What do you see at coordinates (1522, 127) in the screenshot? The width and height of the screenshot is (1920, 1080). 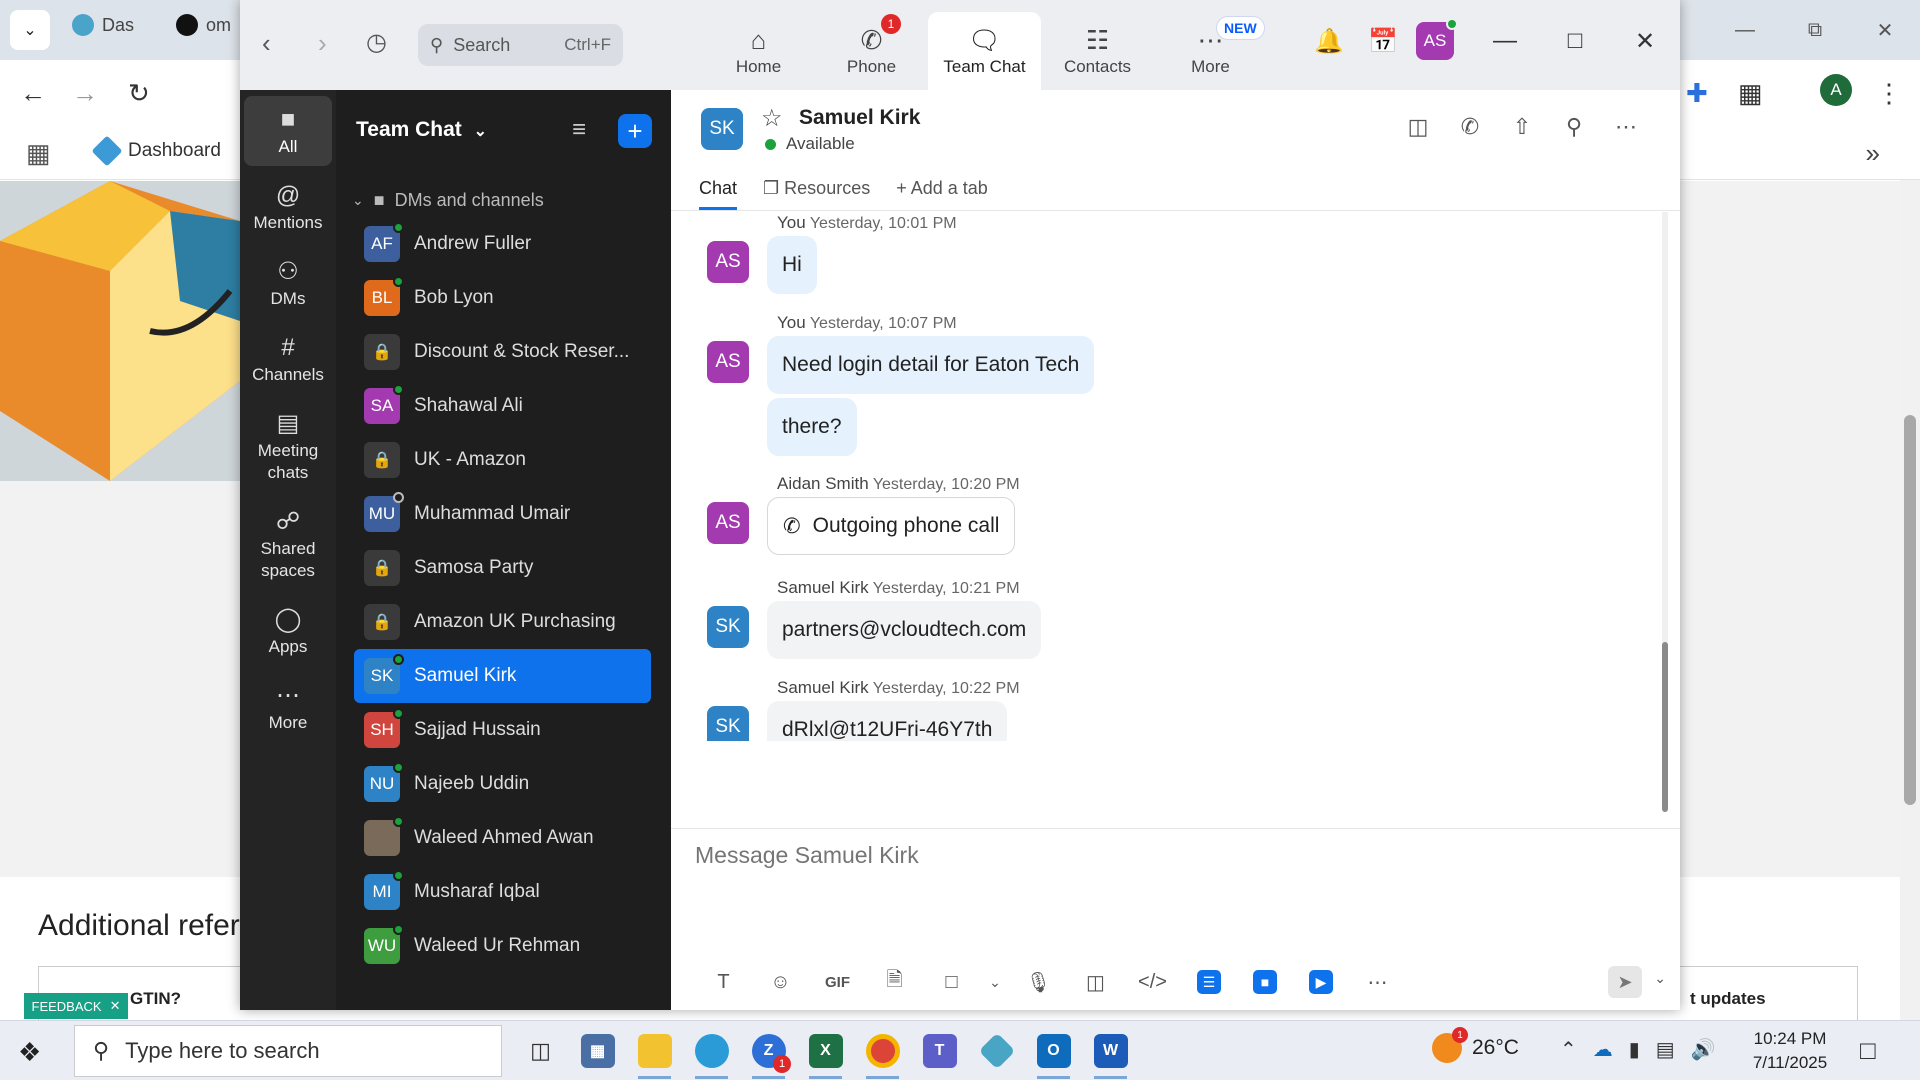 I see `share-screen-icon: ⇧` at bounding box center [1522, 127].